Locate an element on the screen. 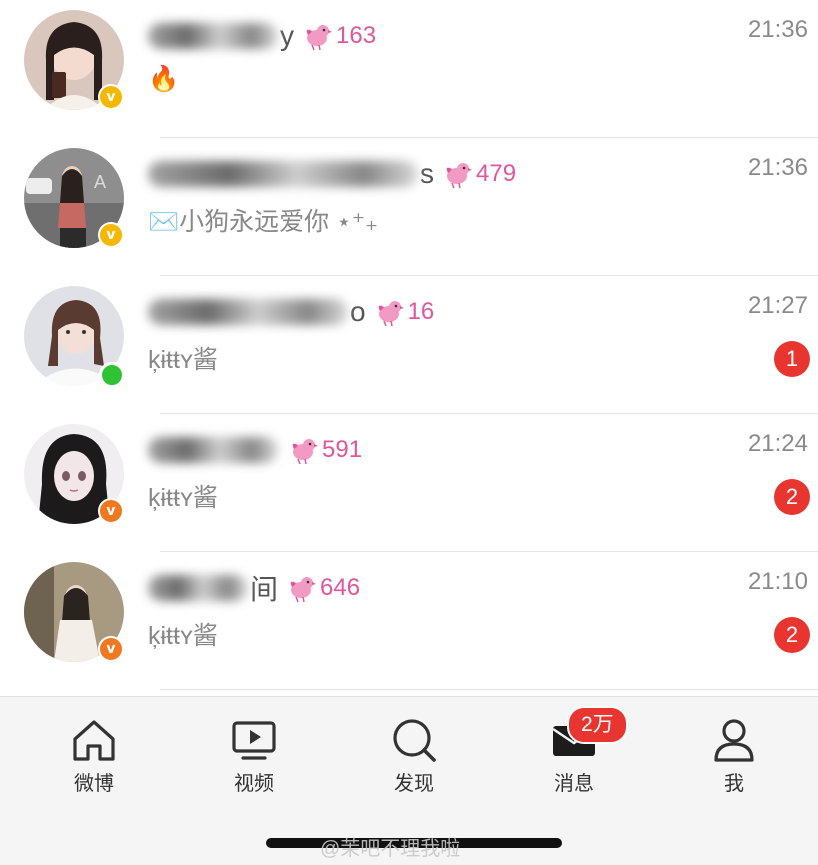  contact-name: s 479 is located at coordinates (332, 174).